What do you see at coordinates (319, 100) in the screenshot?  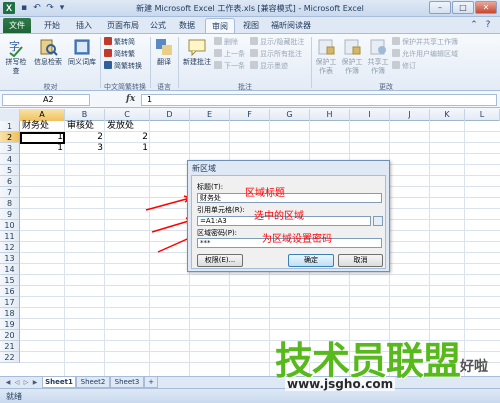 I see `formula-input: 1` at bounding box center [319, 100].